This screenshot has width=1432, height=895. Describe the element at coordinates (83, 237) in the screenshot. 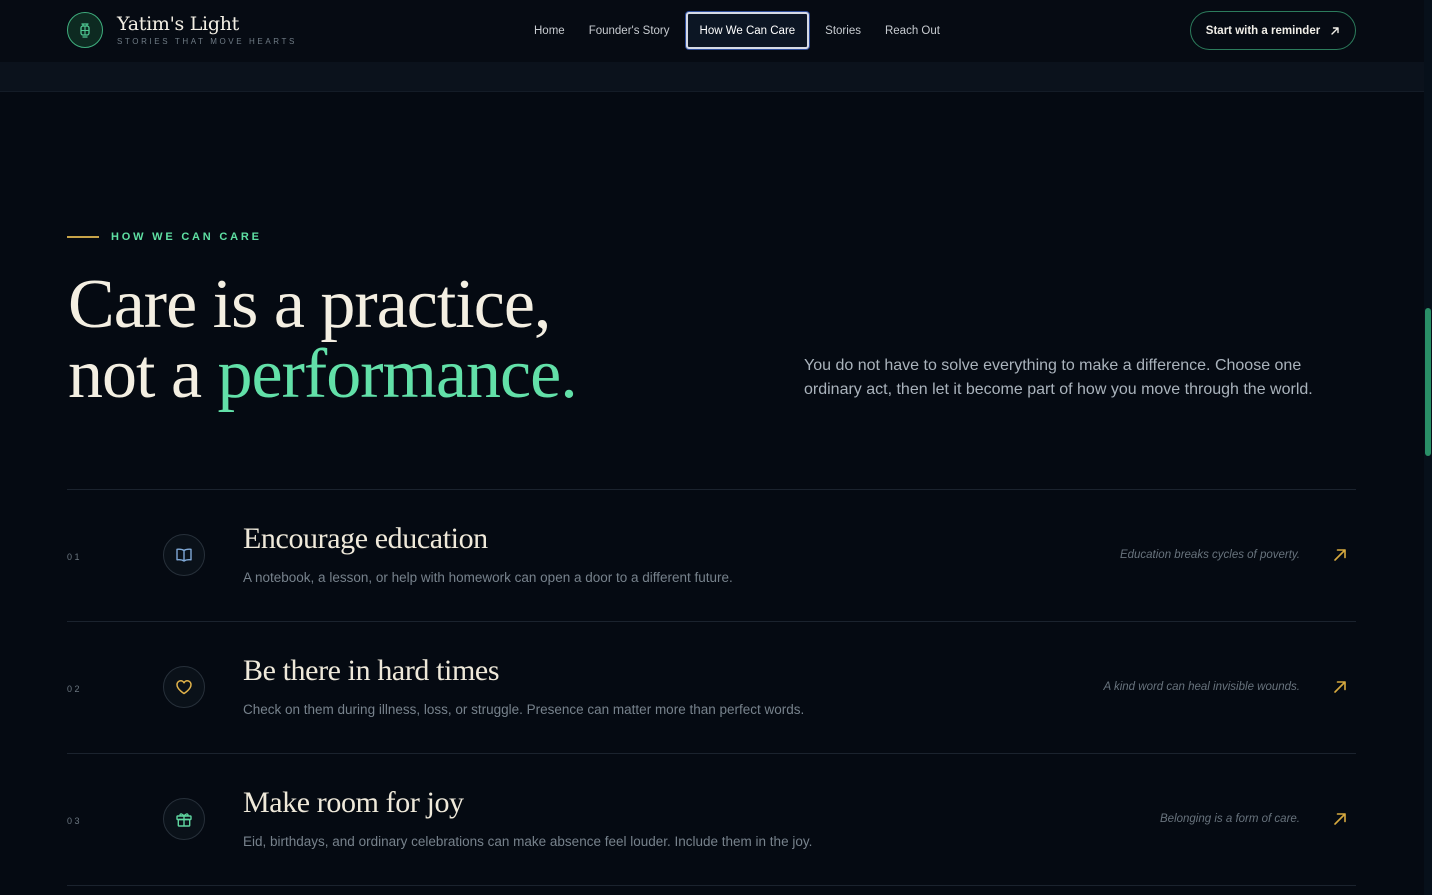

I see `eyebrow-divider` at that location.